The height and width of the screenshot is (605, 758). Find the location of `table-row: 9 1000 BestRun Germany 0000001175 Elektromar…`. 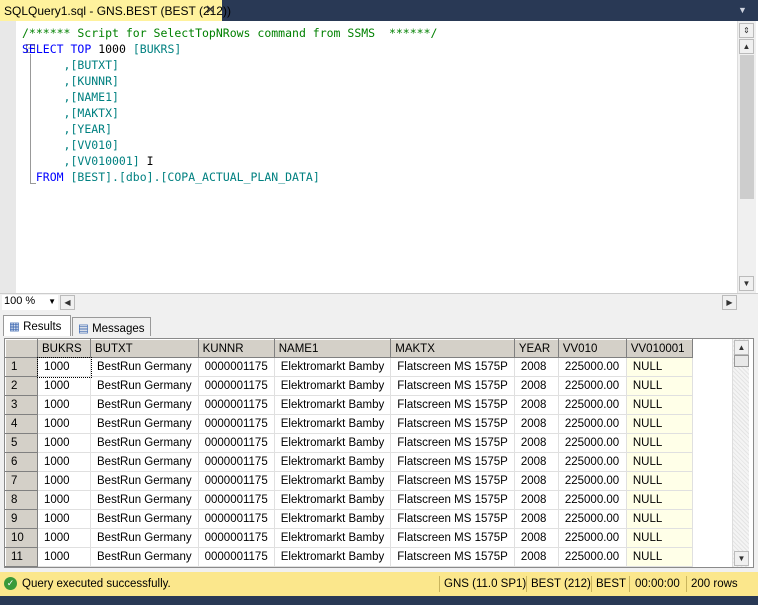

table-row: 9 1000 BestRun Germany 0000001175 Elektromar… is located at coordinates (349, 519).